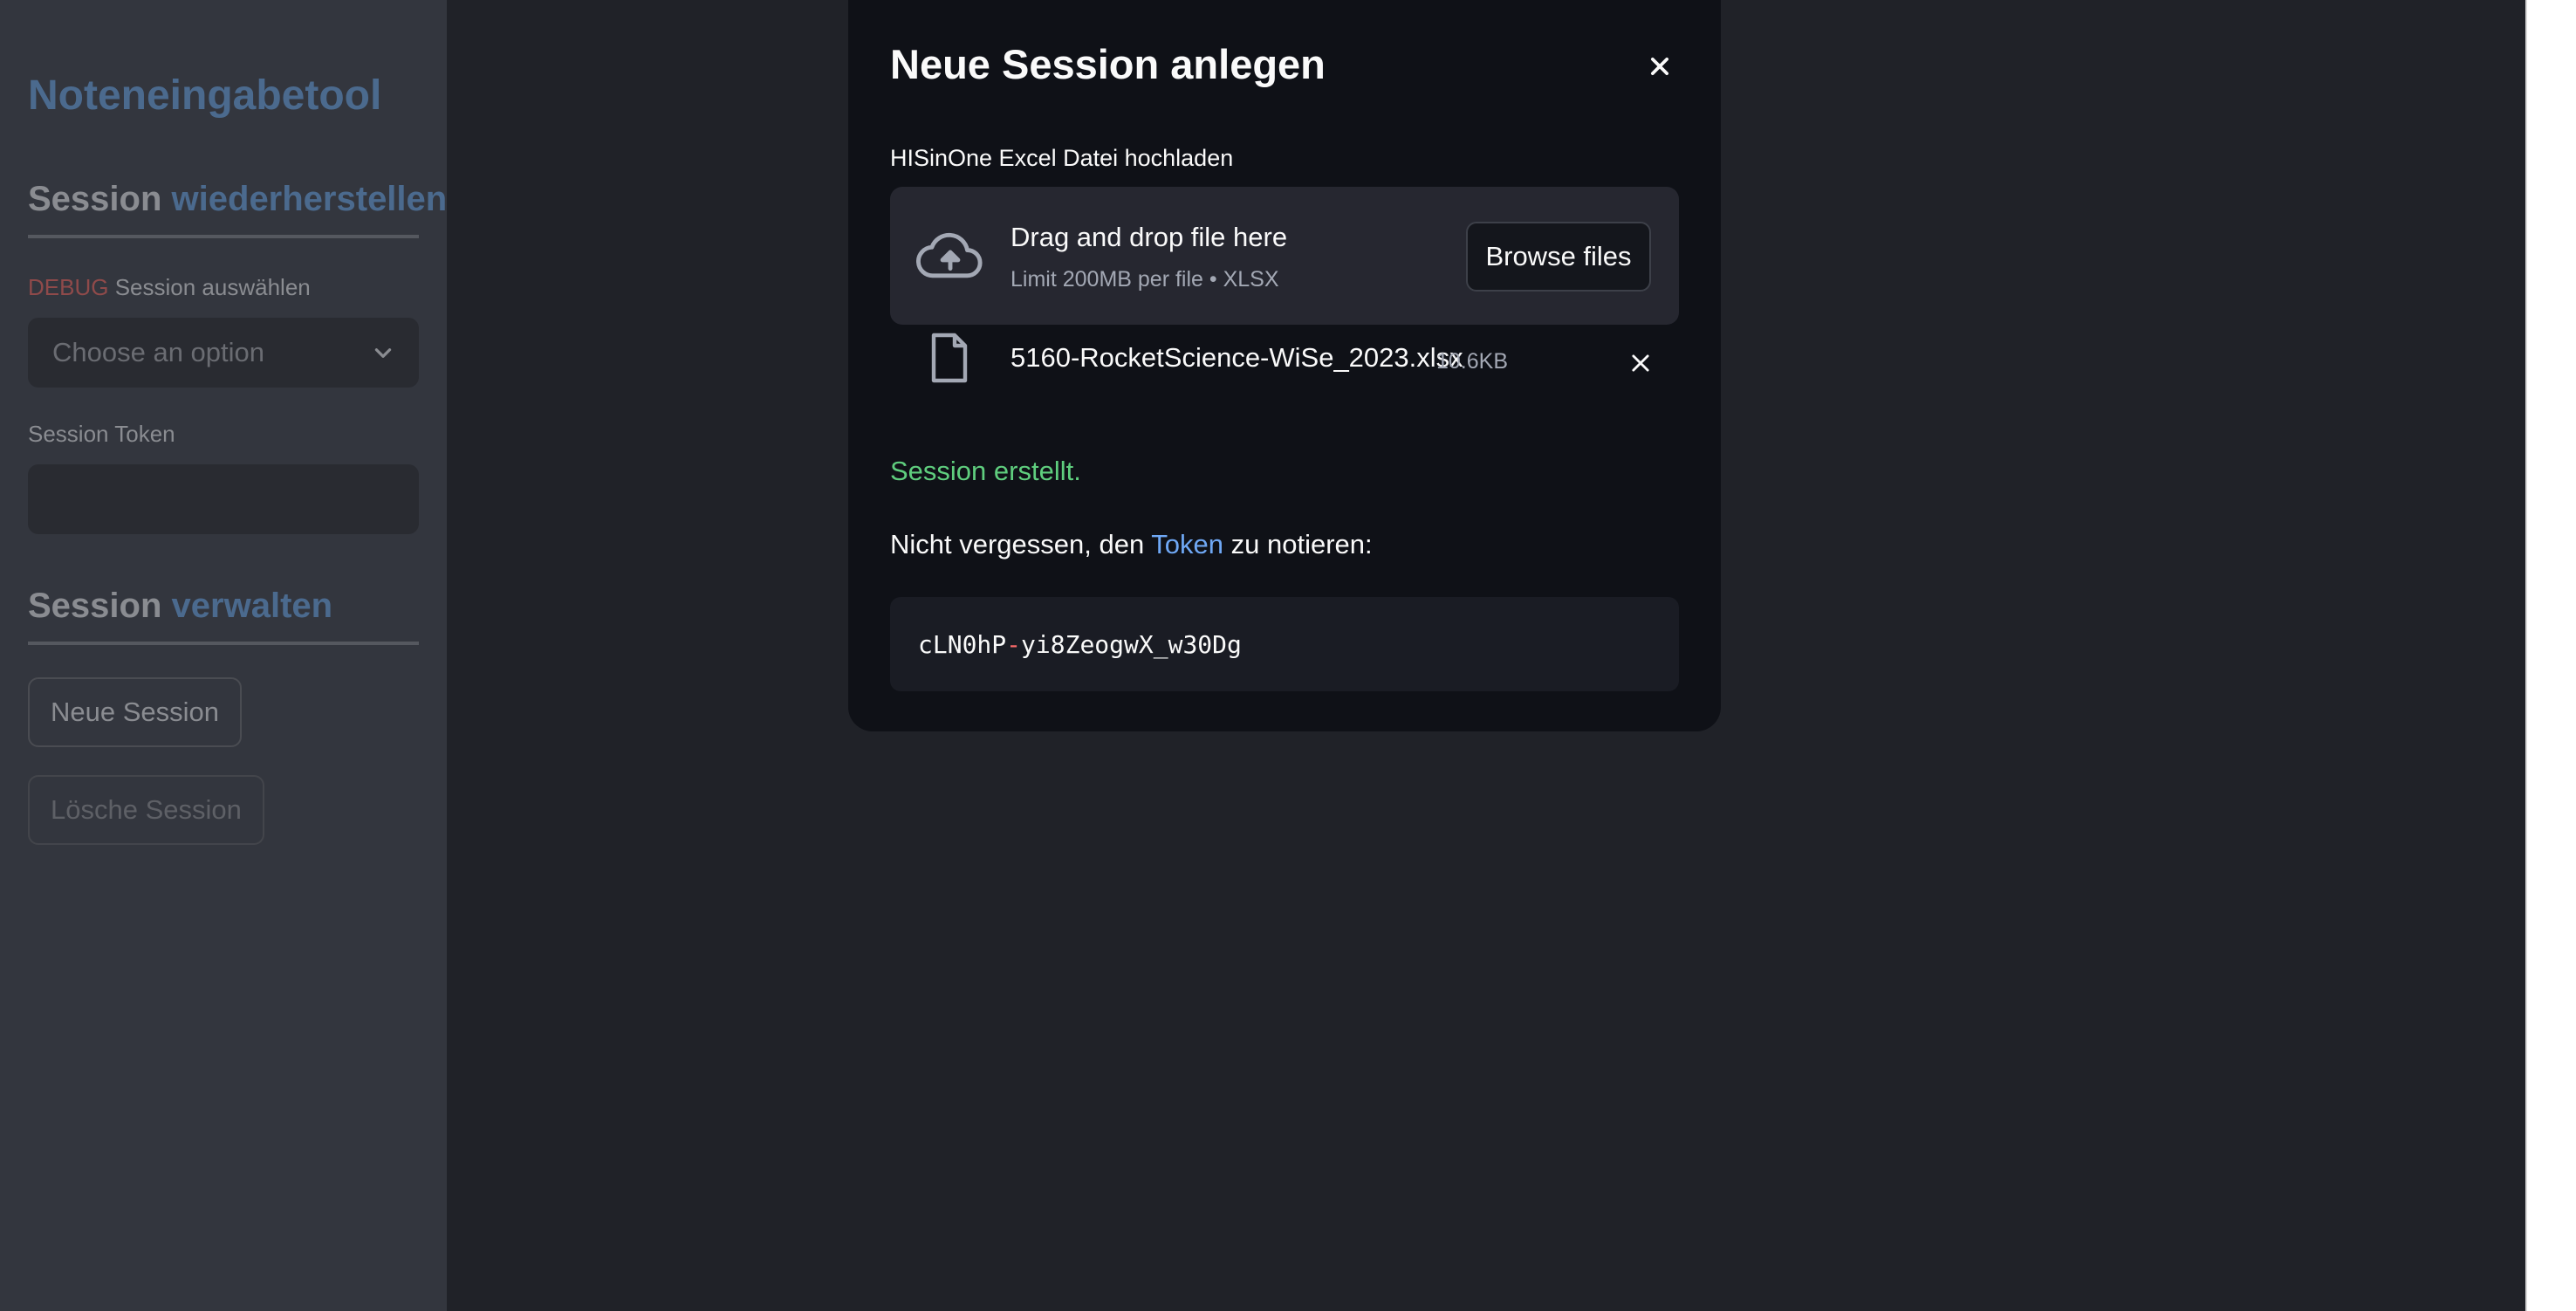 This screenshot has height=1311, width=2576. Describe the element at coordinates (1659, 66) in the screenshot. I see `close-icon` at that location.